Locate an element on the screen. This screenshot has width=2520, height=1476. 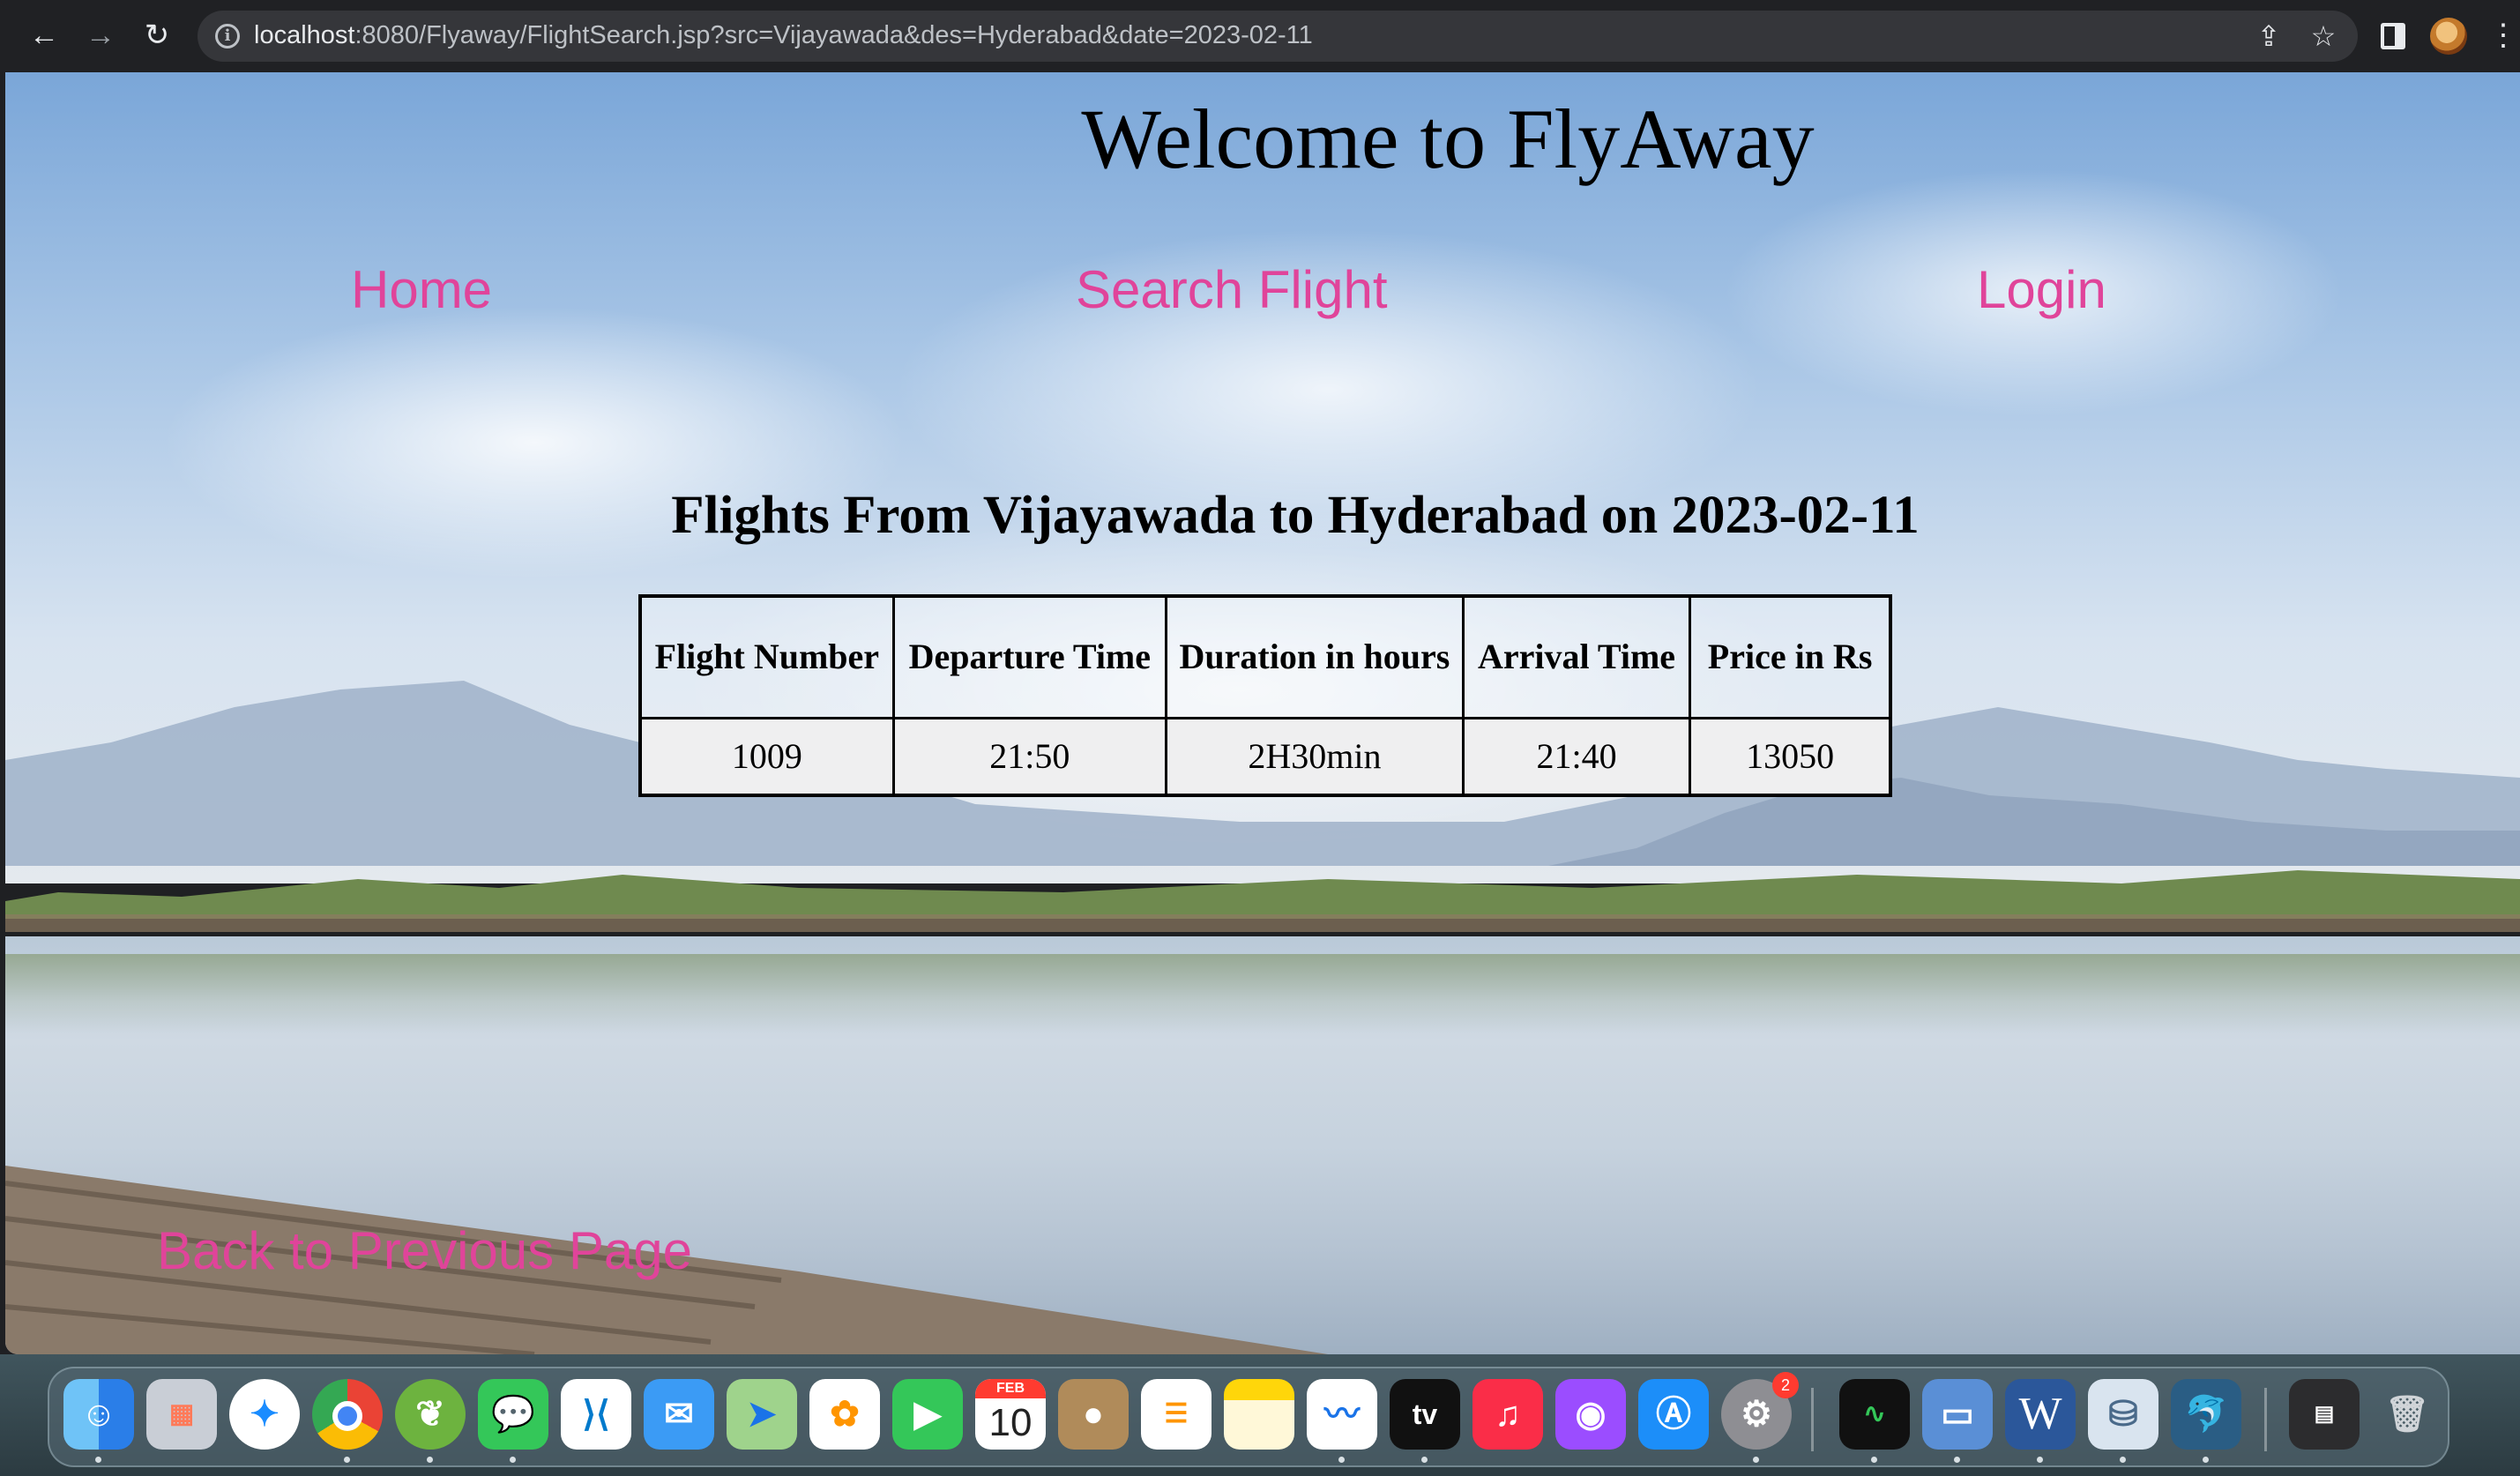
nav-login-link: Login is located at coordinates (2041, 289).